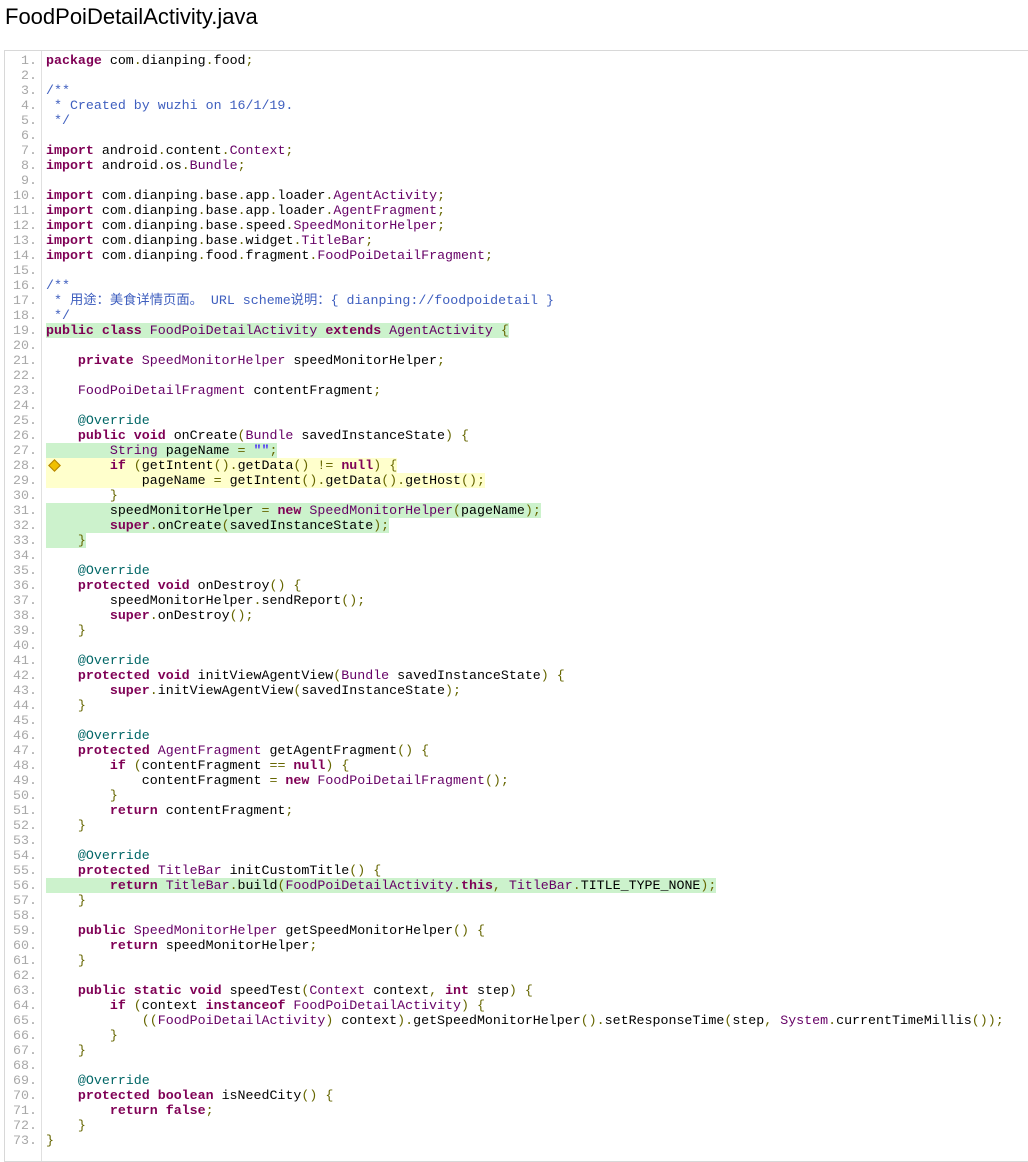 The image size is (1028, 1162). What do you see at coordinates (77, 1080) in the screenshot?
I see `code-line: 69. @Override` at bounding box center [77, 1080].